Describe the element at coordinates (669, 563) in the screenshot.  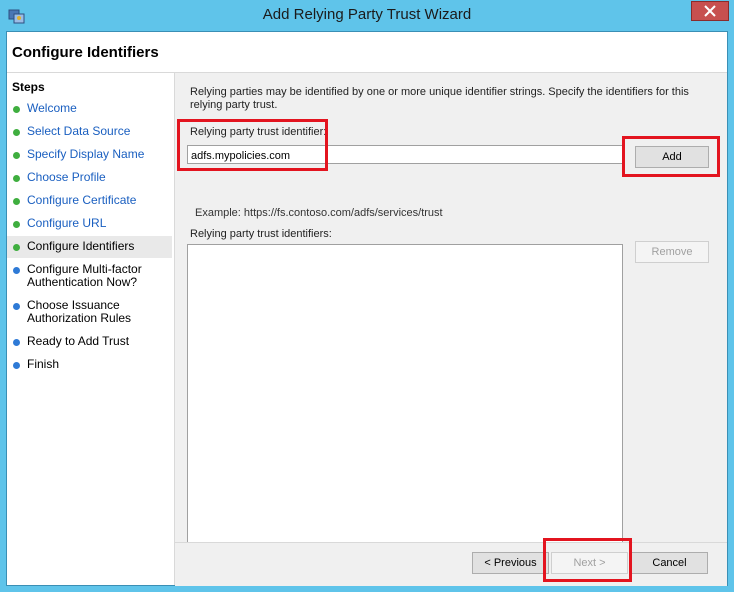
I see `cancel-button: Cancel` at that location.